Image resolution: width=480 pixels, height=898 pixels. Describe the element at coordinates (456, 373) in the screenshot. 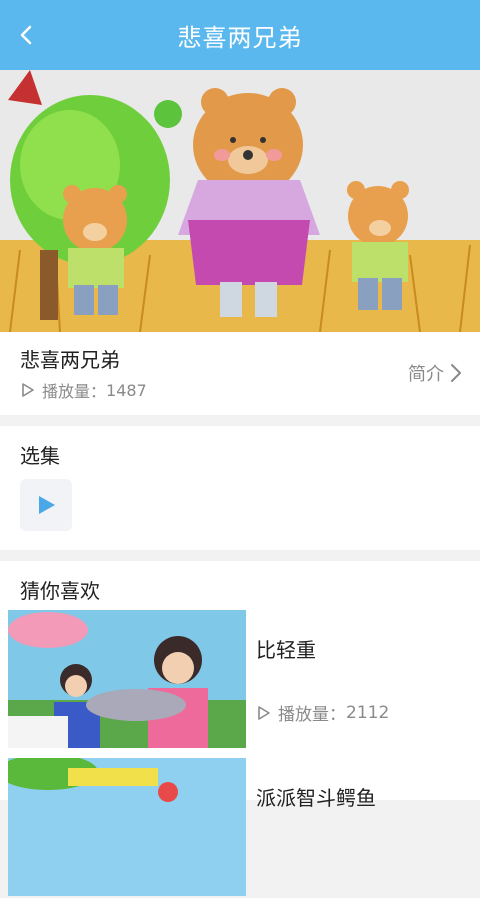

I see `chevron-right-icon` at that location.